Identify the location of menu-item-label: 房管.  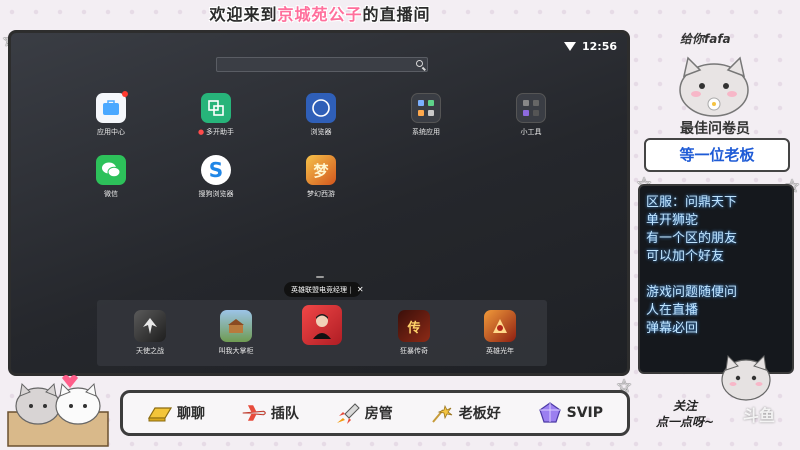
(378, 414).